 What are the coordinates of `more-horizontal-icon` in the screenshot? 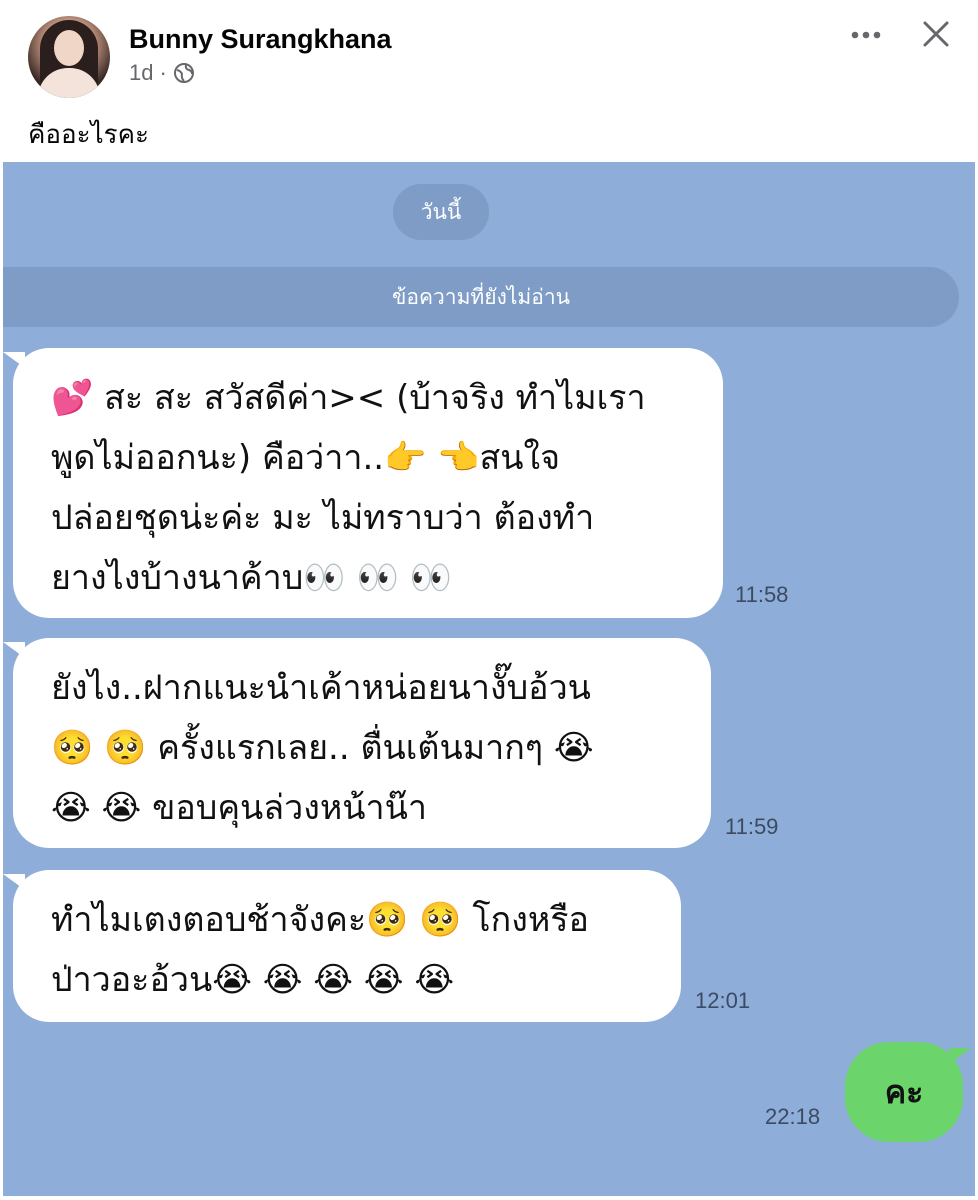 It's located at (866, 35).